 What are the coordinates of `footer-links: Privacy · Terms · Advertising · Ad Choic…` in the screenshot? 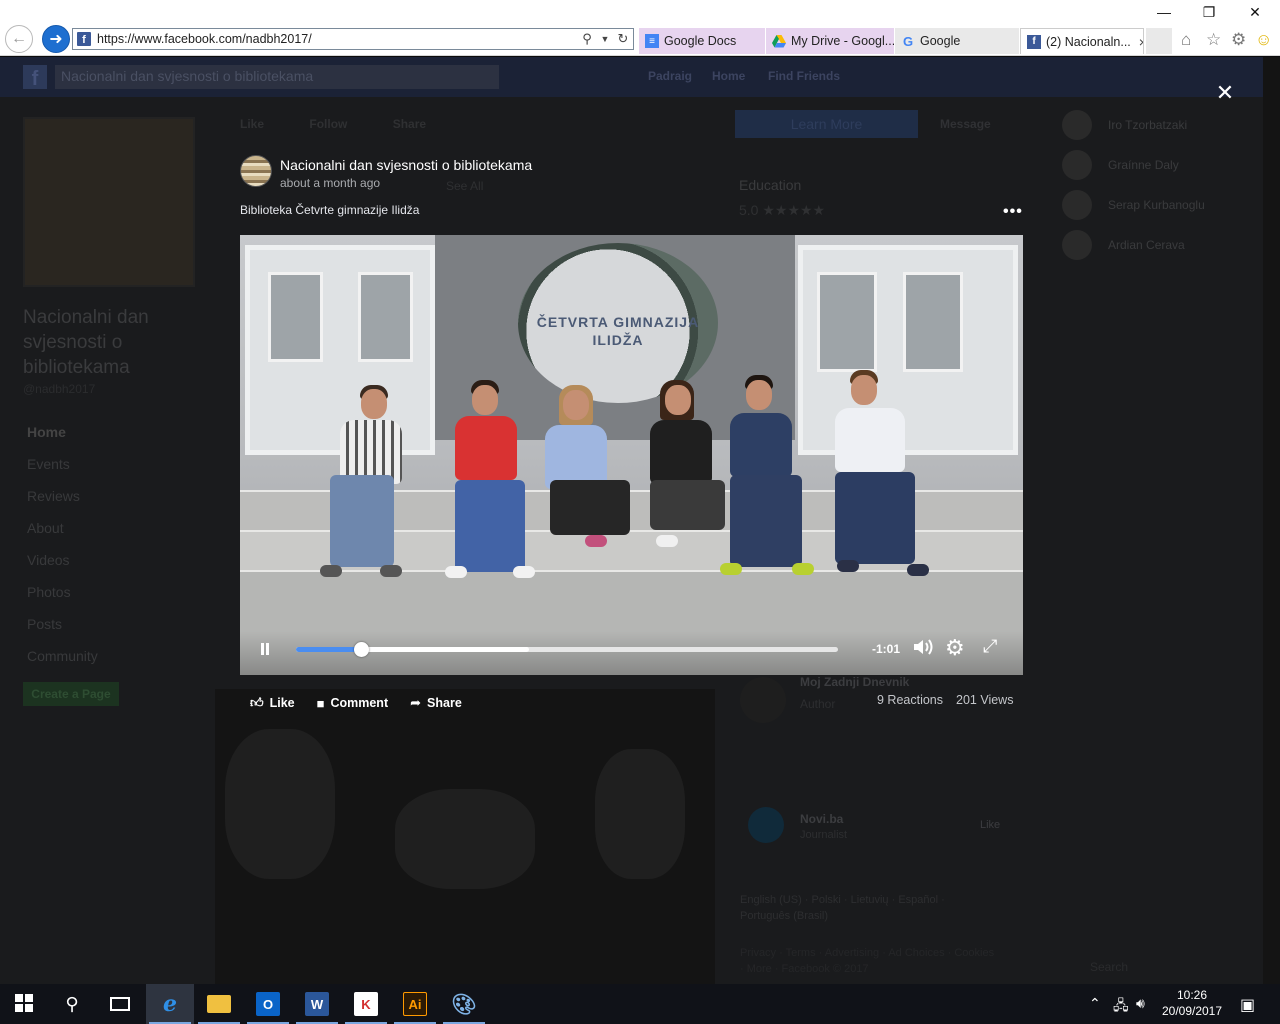 It's located at (870, 961).